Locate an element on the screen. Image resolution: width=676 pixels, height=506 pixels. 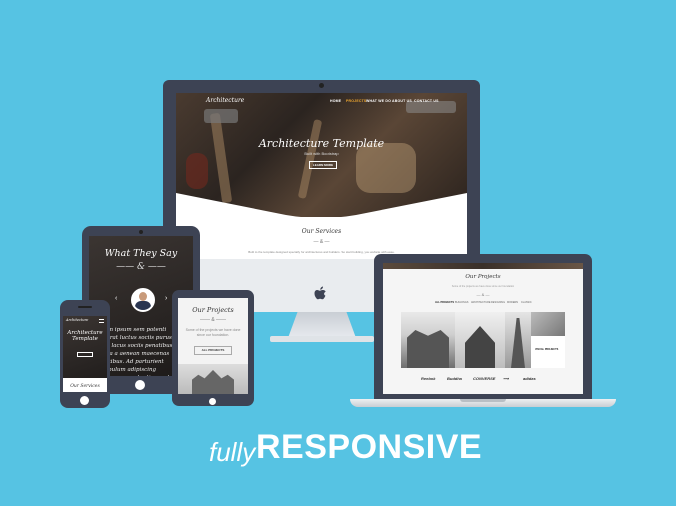
learn-more-button is located at coordinates (85, 354).